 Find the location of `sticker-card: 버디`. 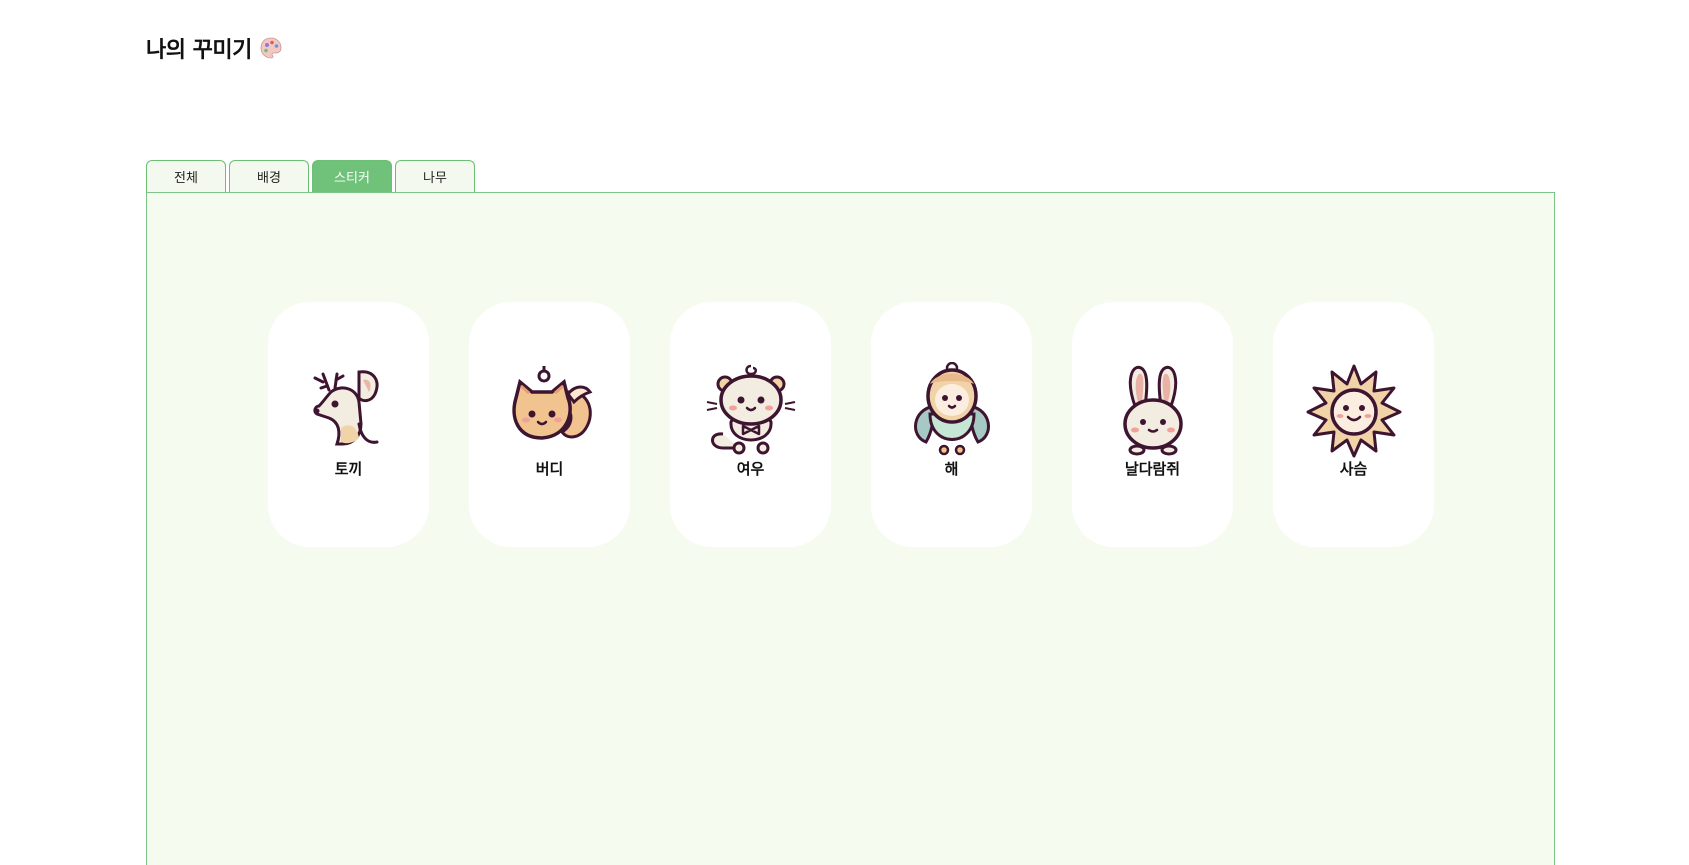

sticker-card: 버디 is located at coordinates (549, 424).